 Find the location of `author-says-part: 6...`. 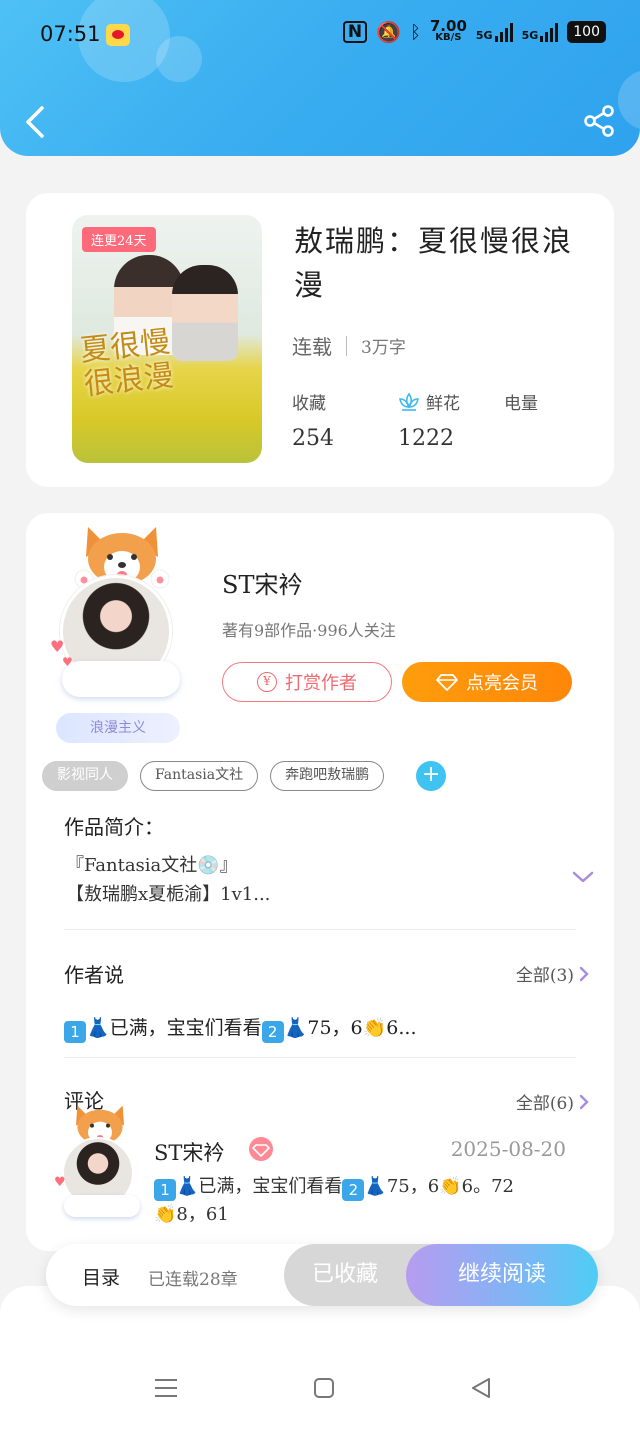

author-says-part: 6... is located at coordinates (401, 1028).